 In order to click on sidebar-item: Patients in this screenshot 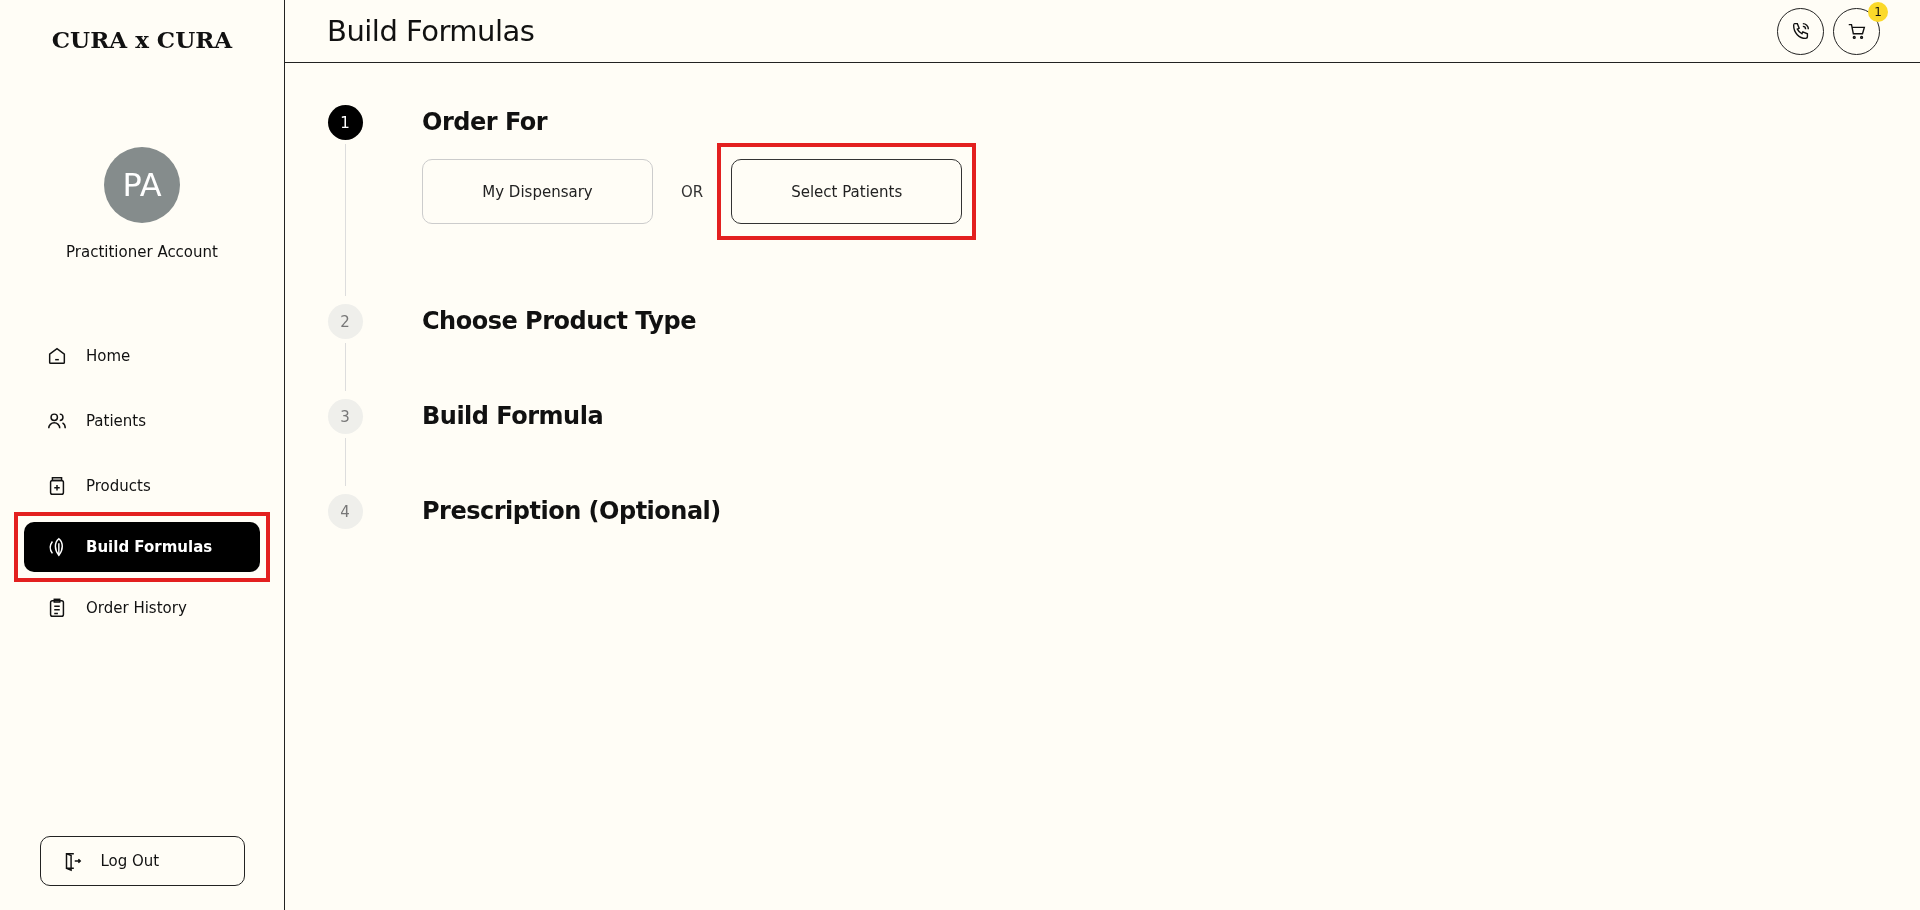, I will do `click(142, 421)`.